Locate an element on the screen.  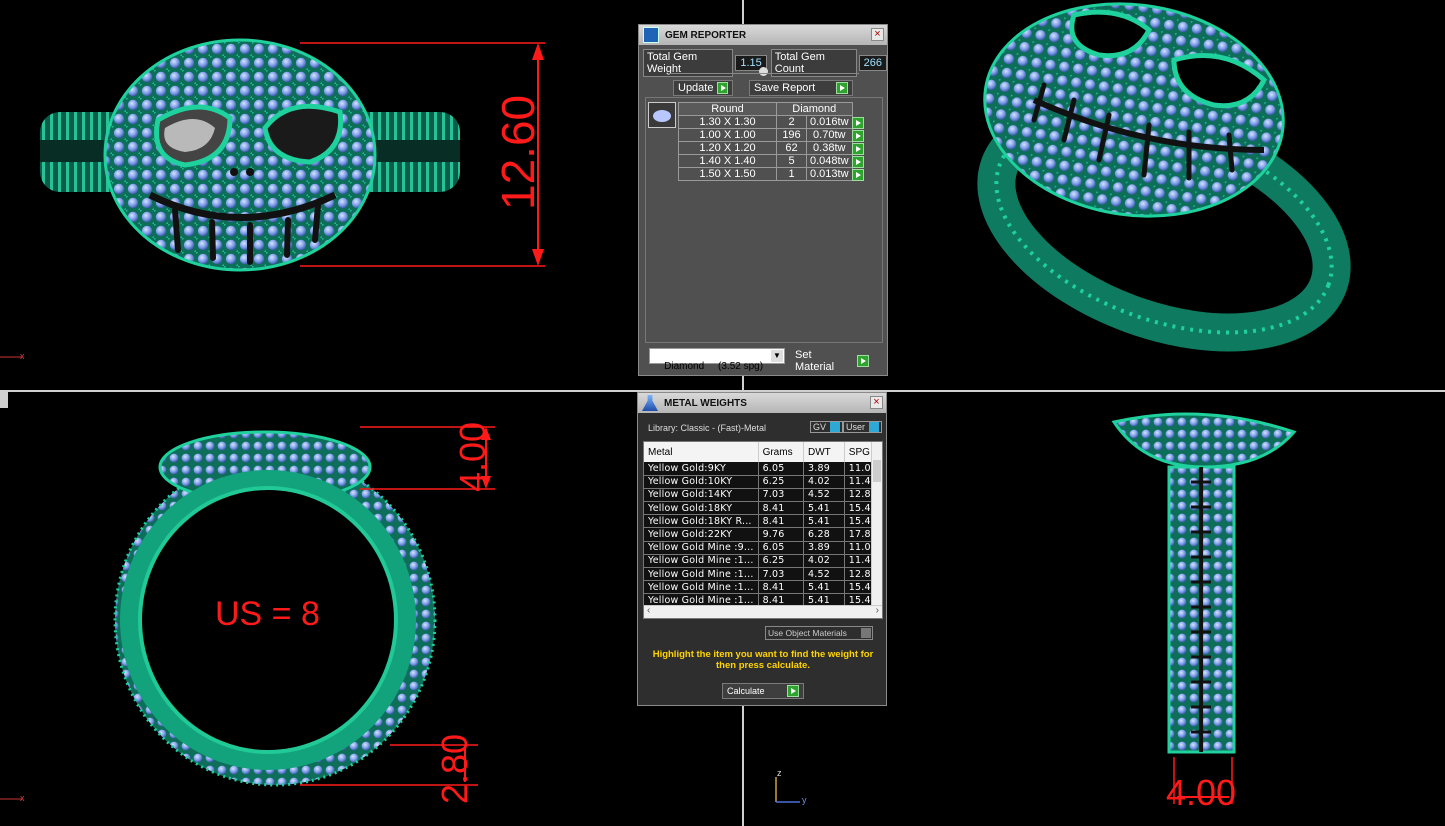
metal-dwt: 6.28 is located at coordinates (824, 534).